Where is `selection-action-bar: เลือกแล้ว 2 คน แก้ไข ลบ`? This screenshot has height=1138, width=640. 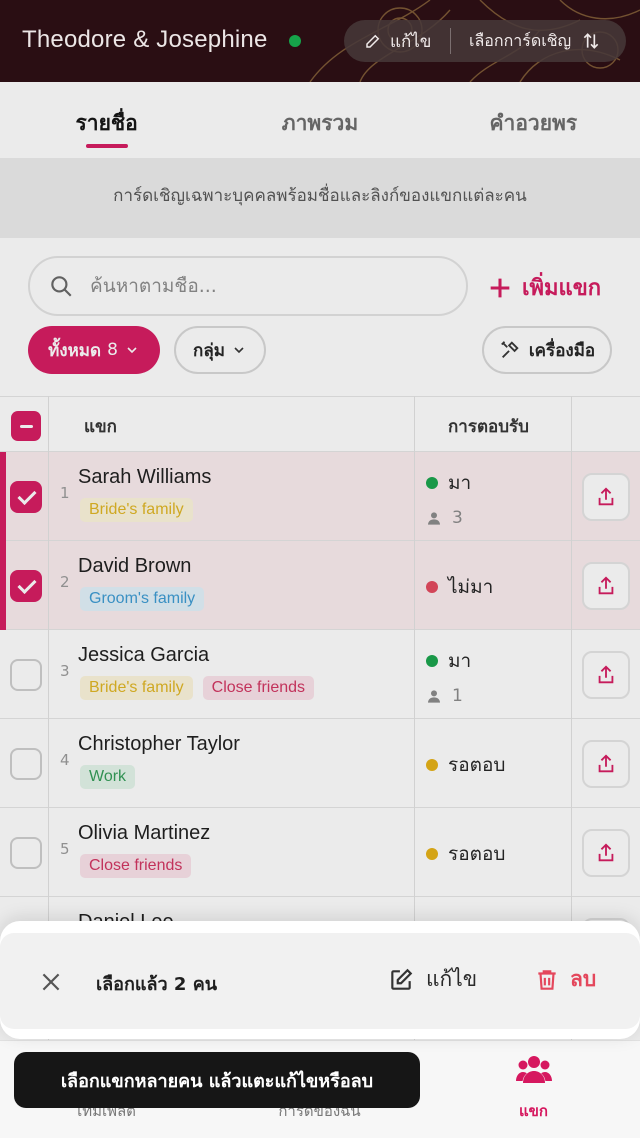 selection-action-bar: เลือกแล้ว 2 คน แก้ไข ลบ is located at coordinates (320, 980).